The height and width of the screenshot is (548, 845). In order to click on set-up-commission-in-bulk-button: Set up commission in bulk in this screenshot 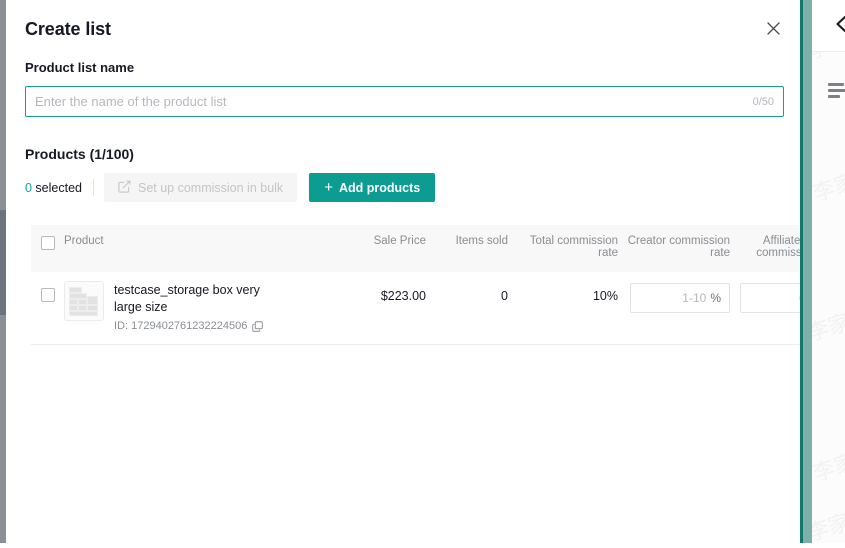, I will do `click(200, 187)`.